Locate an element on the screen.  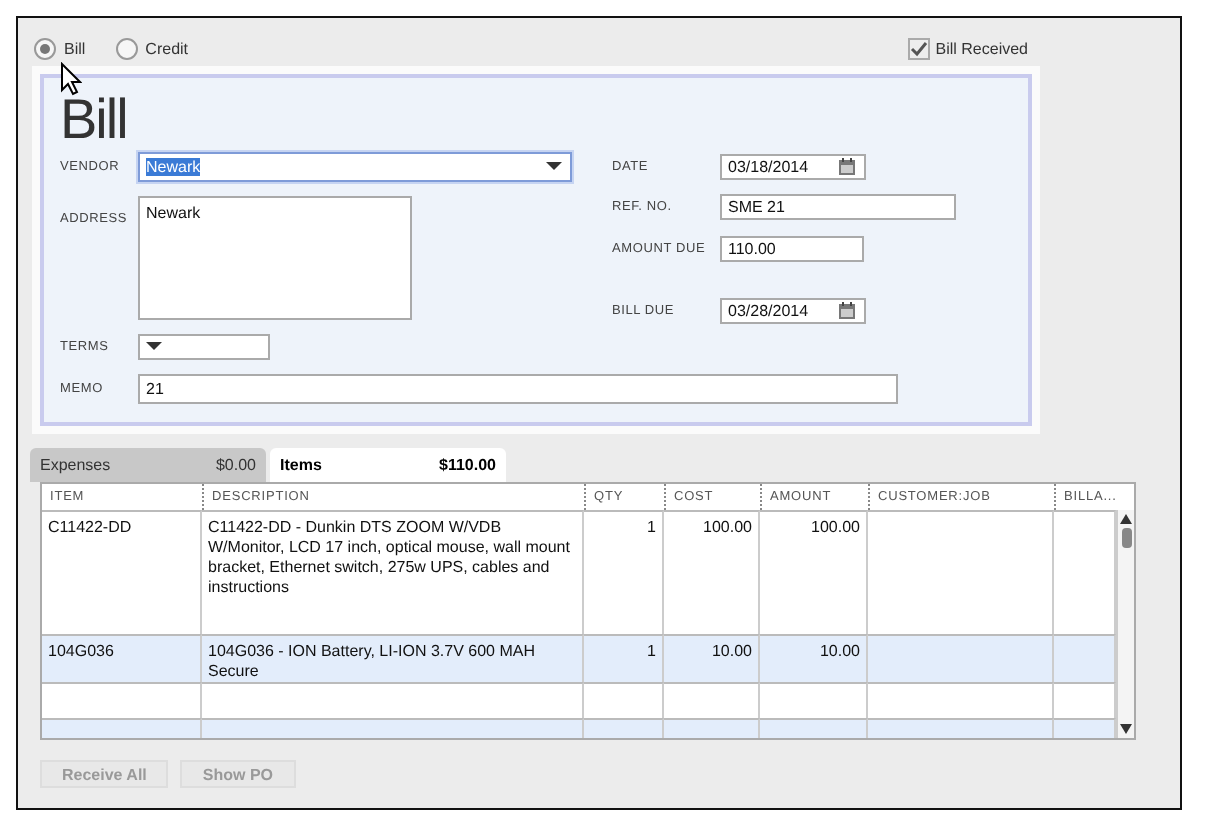
table-cell: C11422-DD is located at coordinates (122, 572).